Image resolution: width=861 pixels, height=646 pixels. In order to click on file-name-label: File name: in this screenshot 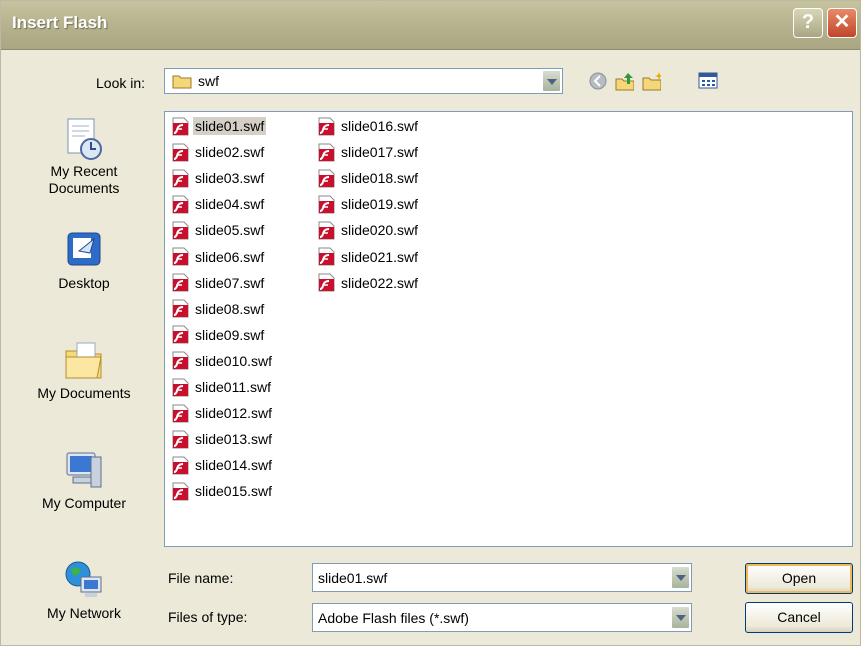, I will do `click(201, 578)`.